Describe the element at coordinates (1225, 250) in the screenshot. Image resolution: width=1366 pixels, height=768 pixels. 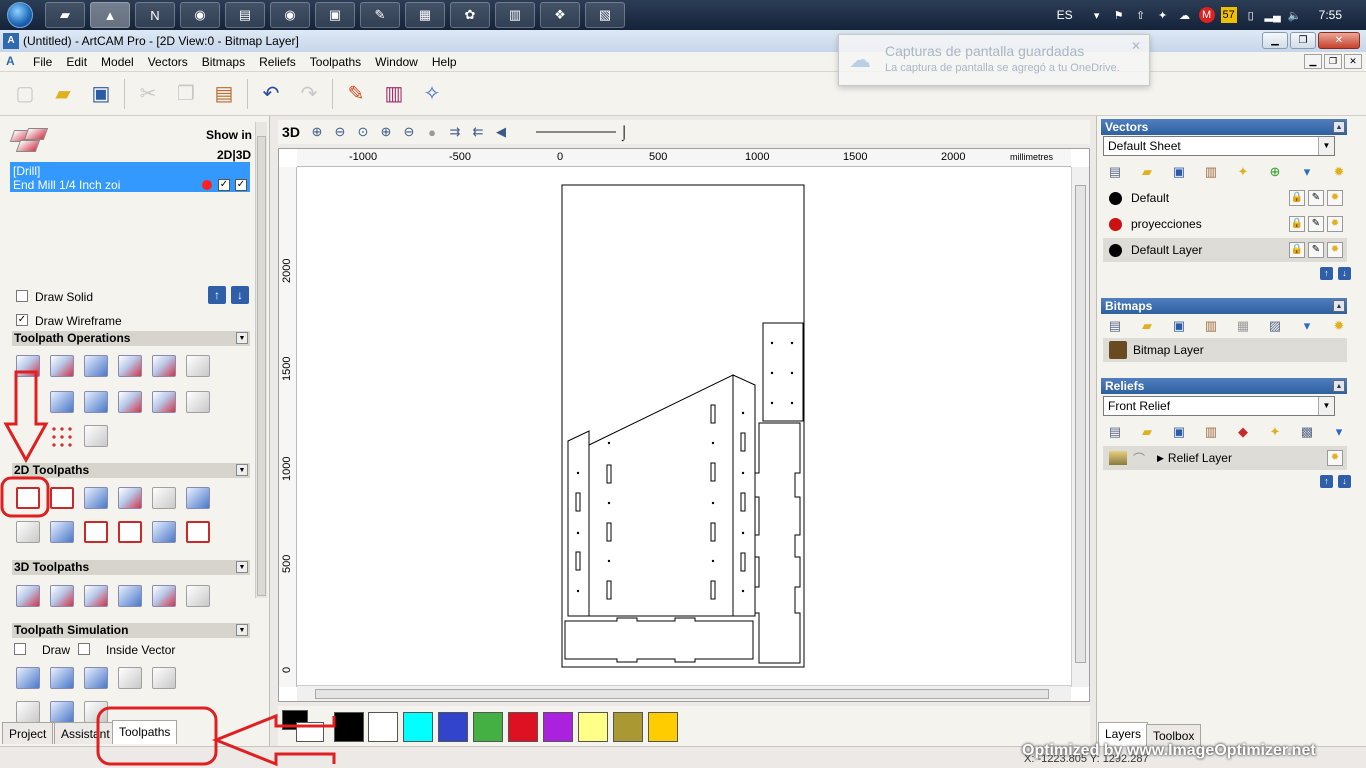
I see `vector-layer-default-layer: Default Layer 🔒 ✎ ✹` at that location.